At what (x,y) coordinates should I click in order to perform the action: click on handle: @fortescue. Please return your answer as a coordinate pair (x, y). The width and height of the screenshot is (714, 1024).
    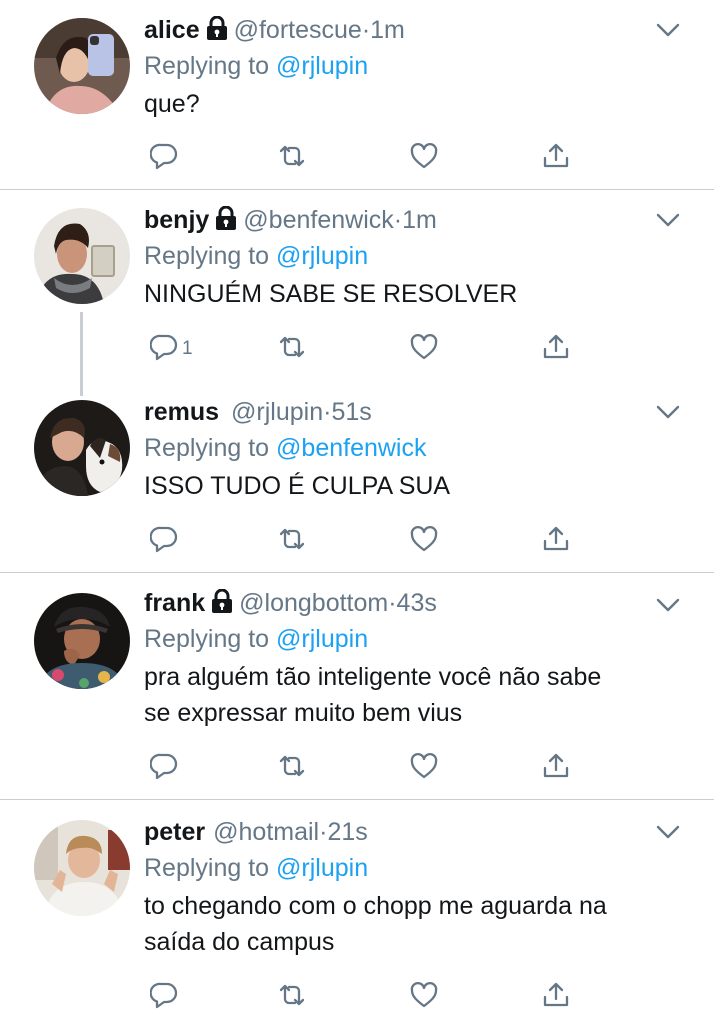
    Looking at the image, I should click on (298, 30).